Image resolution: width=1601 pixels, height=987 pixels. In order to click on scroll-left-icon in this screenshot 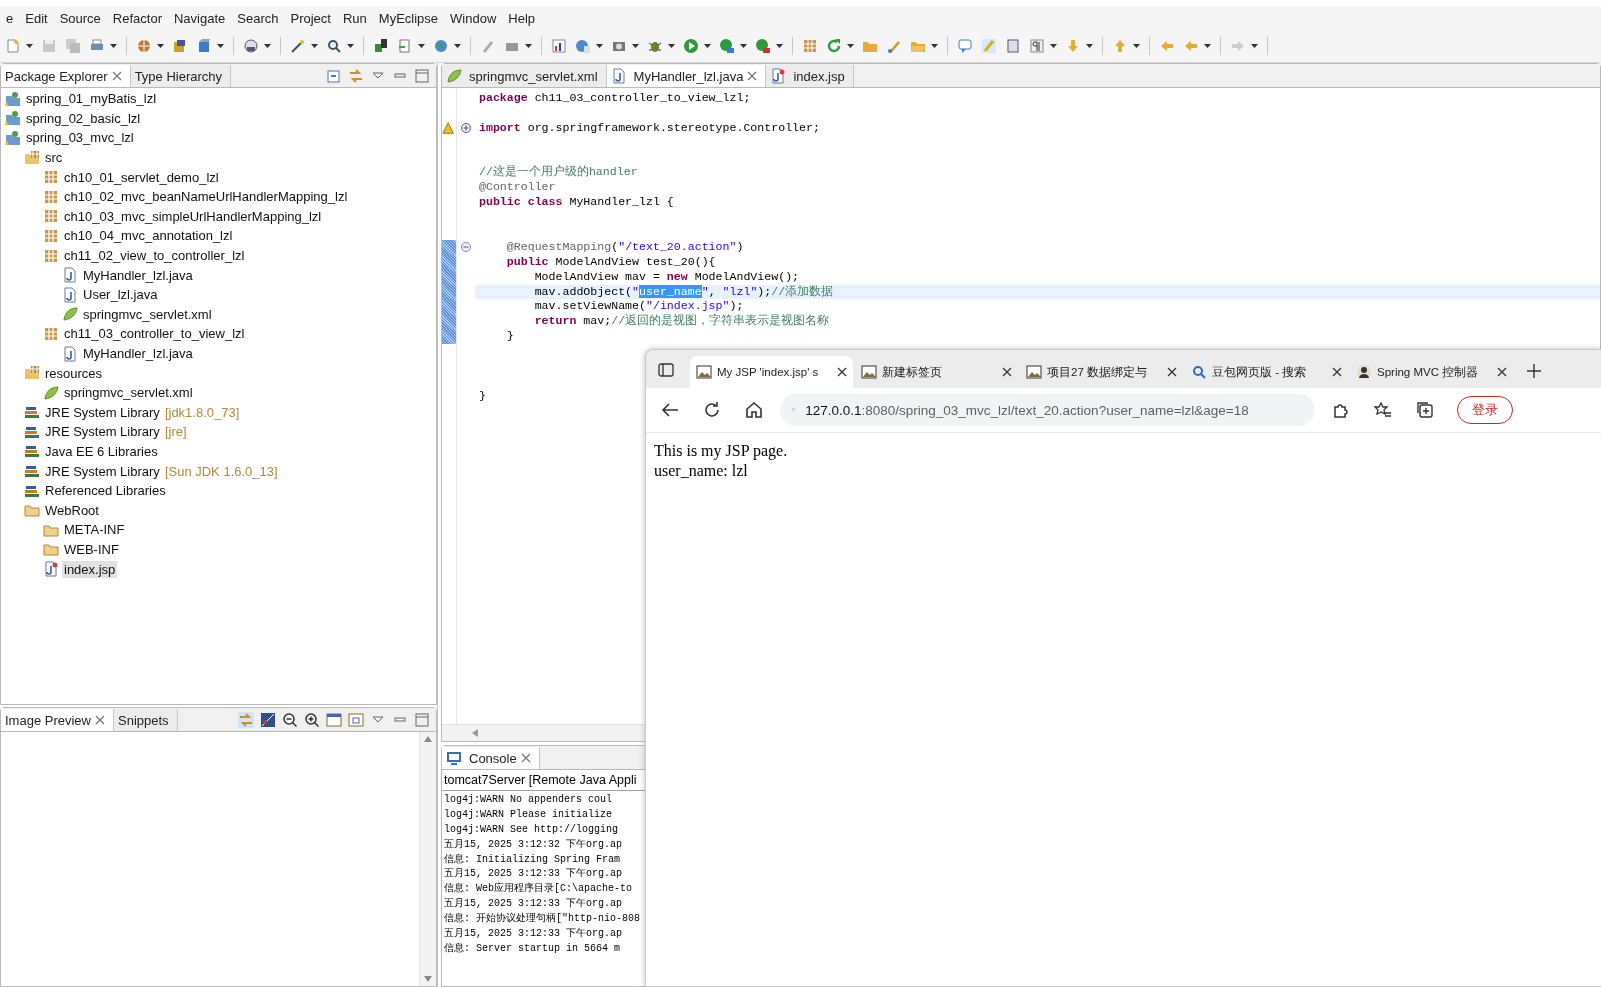, I will do `click(475, 733)`.